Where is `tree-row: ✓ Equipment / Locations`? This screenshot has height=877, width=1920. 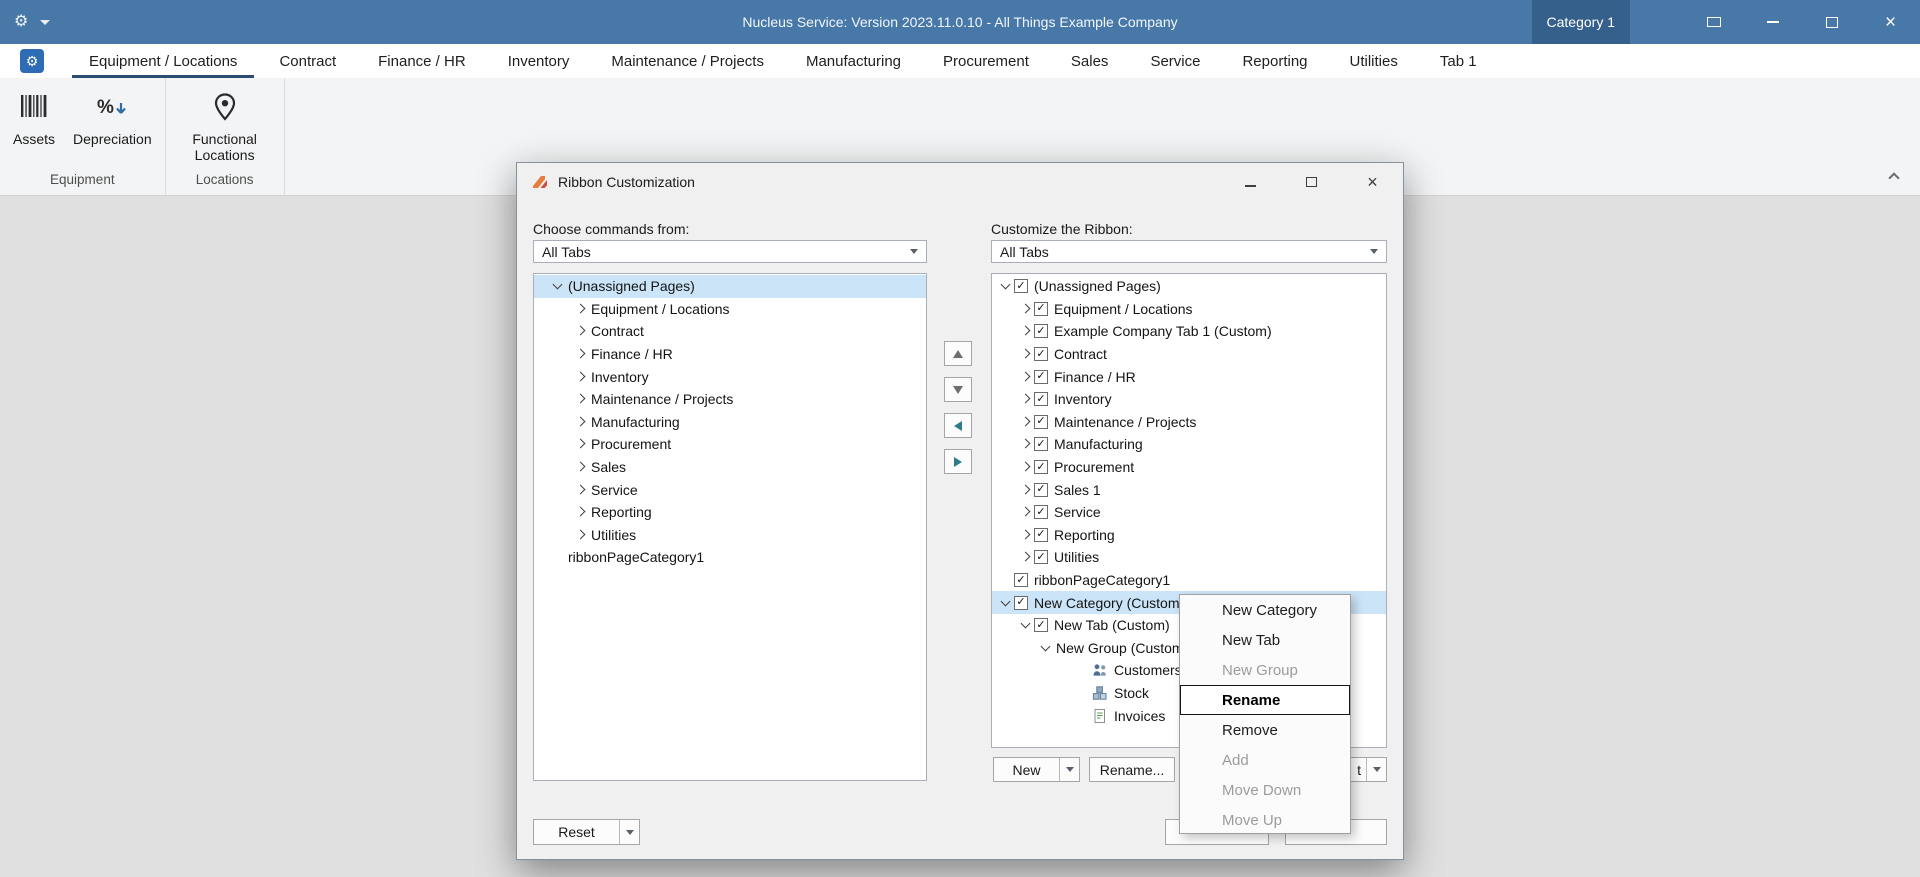
tree-row: ✓ Equipment / Locations is located at coordinates (1189, 309).